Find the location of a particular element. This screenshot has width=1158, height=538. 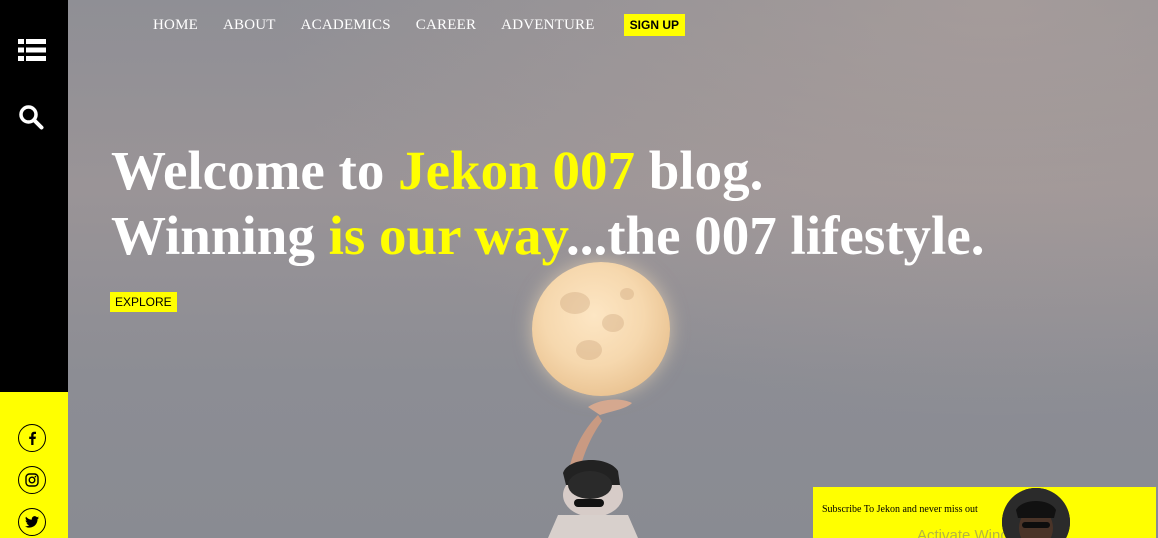

explore-button: EXPLORE is located at coordinates (143, 302).